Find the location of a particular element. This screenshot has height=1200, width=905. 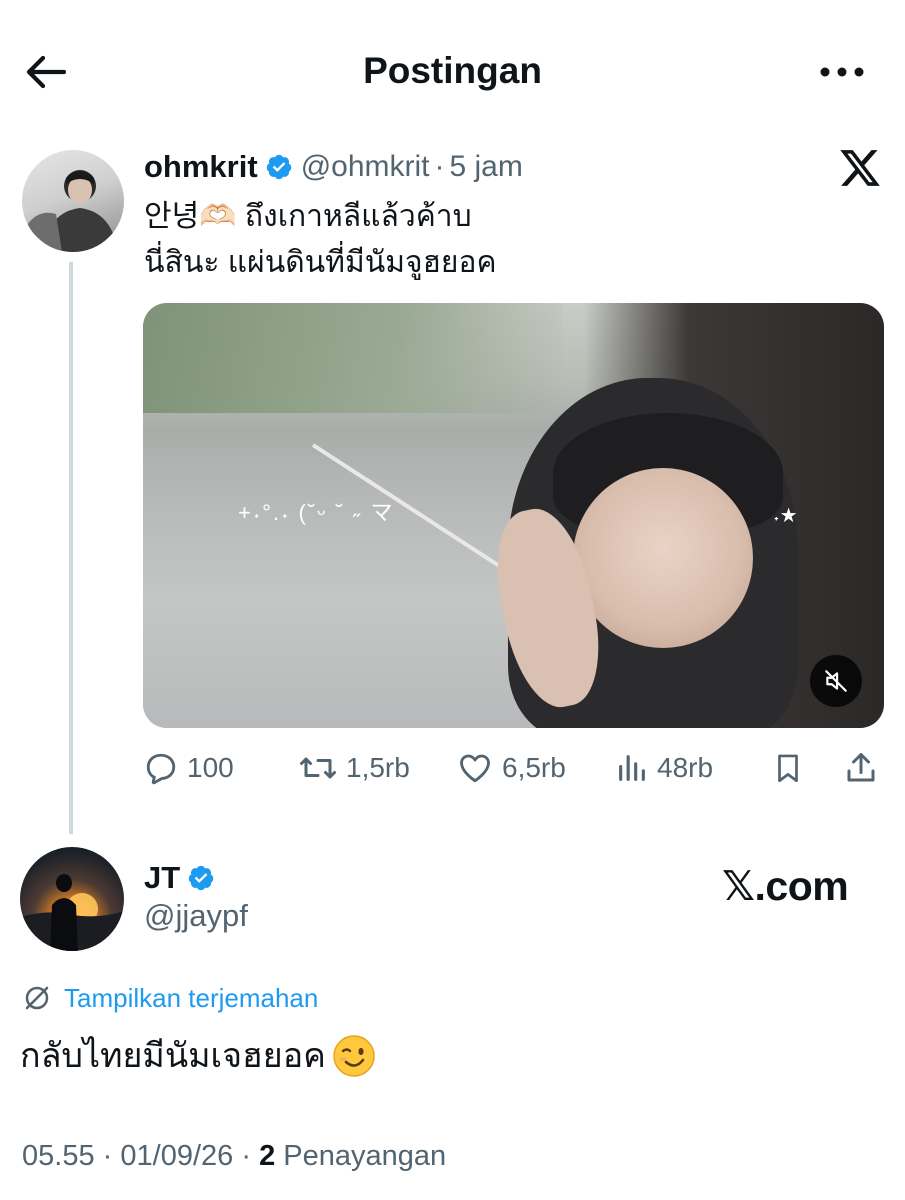

reply-text-content: กลับไทยมีนัมเจฮยอค is located at coordinates (173, 1056).